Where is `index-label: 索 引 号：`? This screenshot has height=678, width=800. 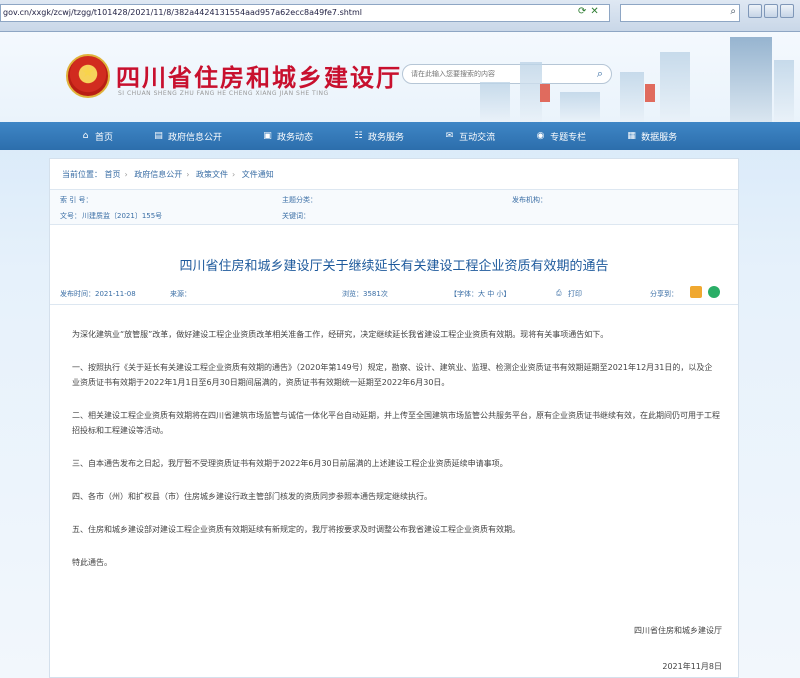
index-label: 索 引 号： is located at coordinates (76, 200).